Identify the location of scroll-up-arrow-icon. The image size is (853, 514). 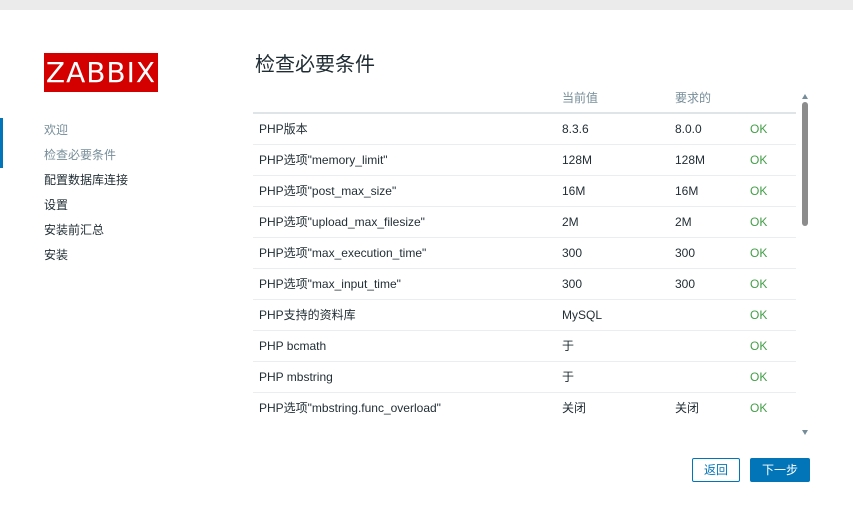
(805, 96).